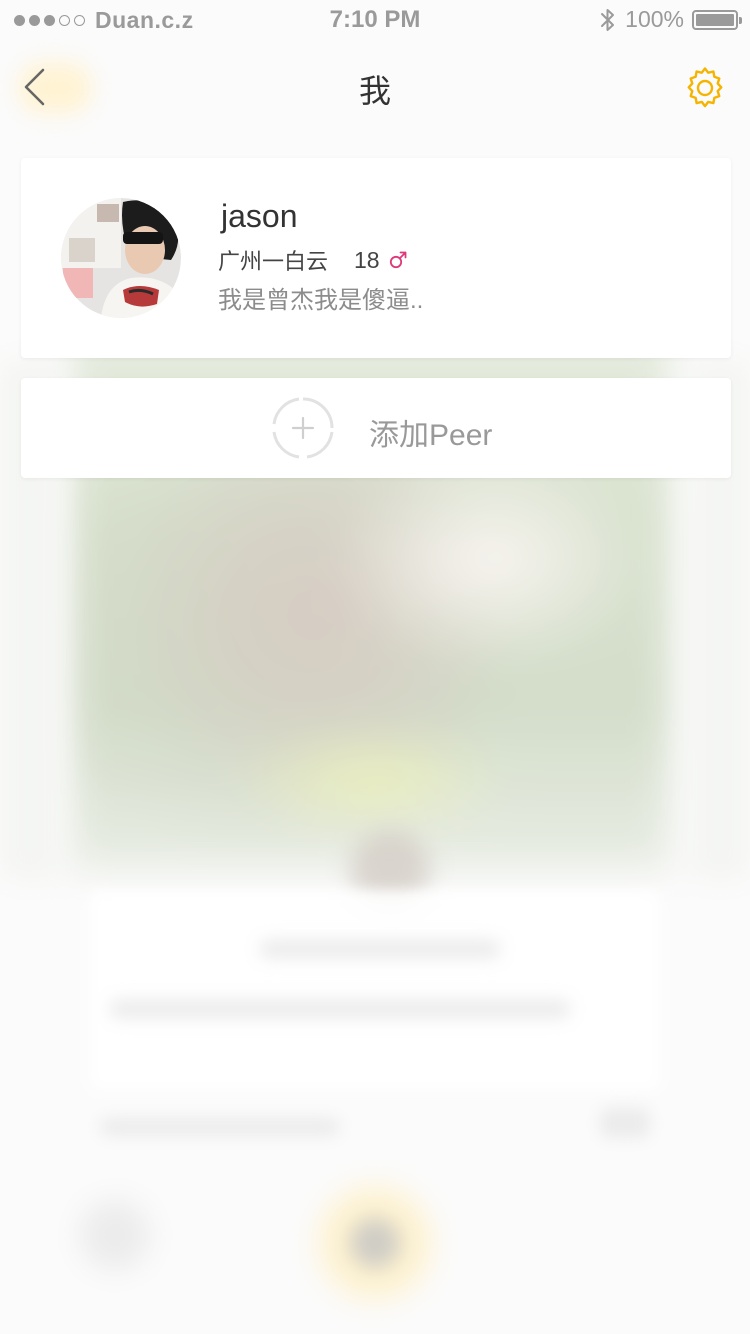 The width and height of the screenshot is (750, 1334). I want to click on add-peer-button: 添加Peer, so click(376, 428).